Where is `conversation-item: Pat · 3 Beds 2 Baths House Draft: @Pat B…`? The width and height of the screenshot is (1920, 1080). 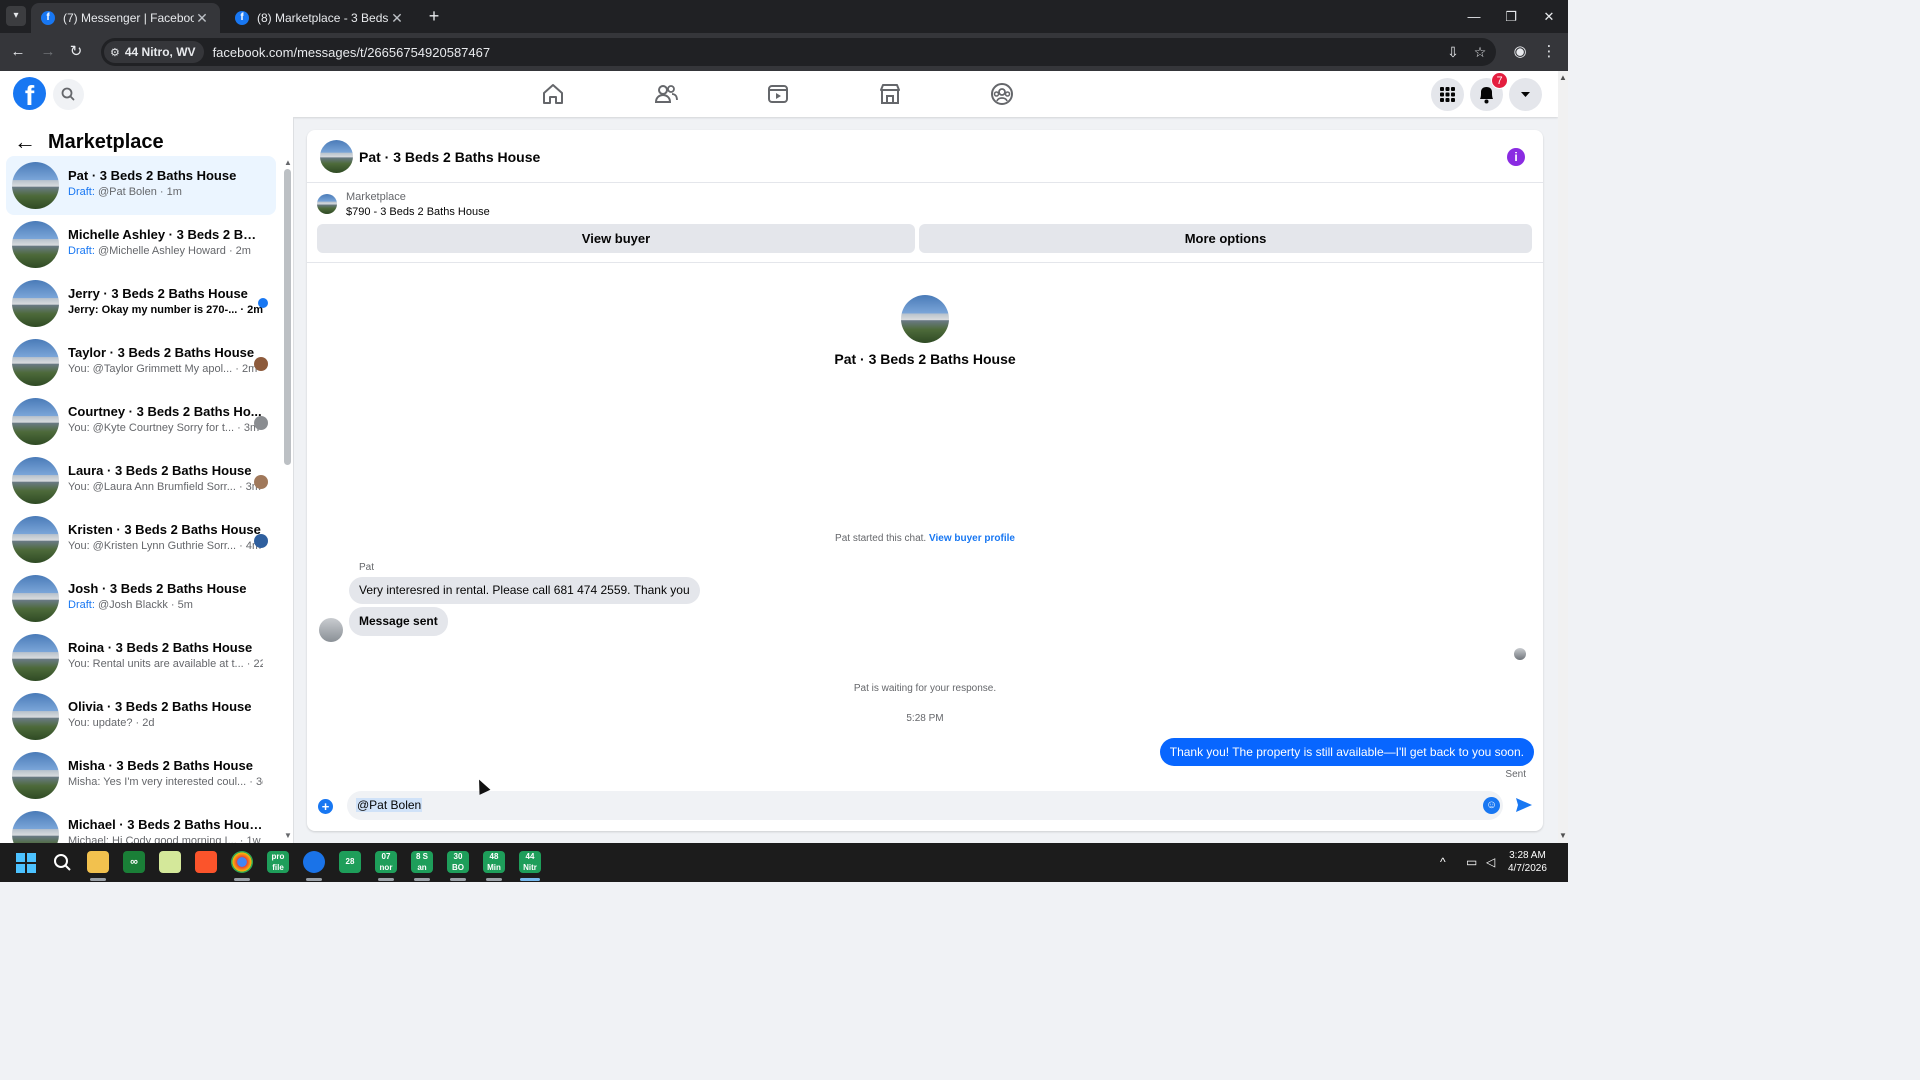 conversation-item: Pat · 3 Beds 2 Baths House Draft: @Pat B… is located at coordinates (141, 185).